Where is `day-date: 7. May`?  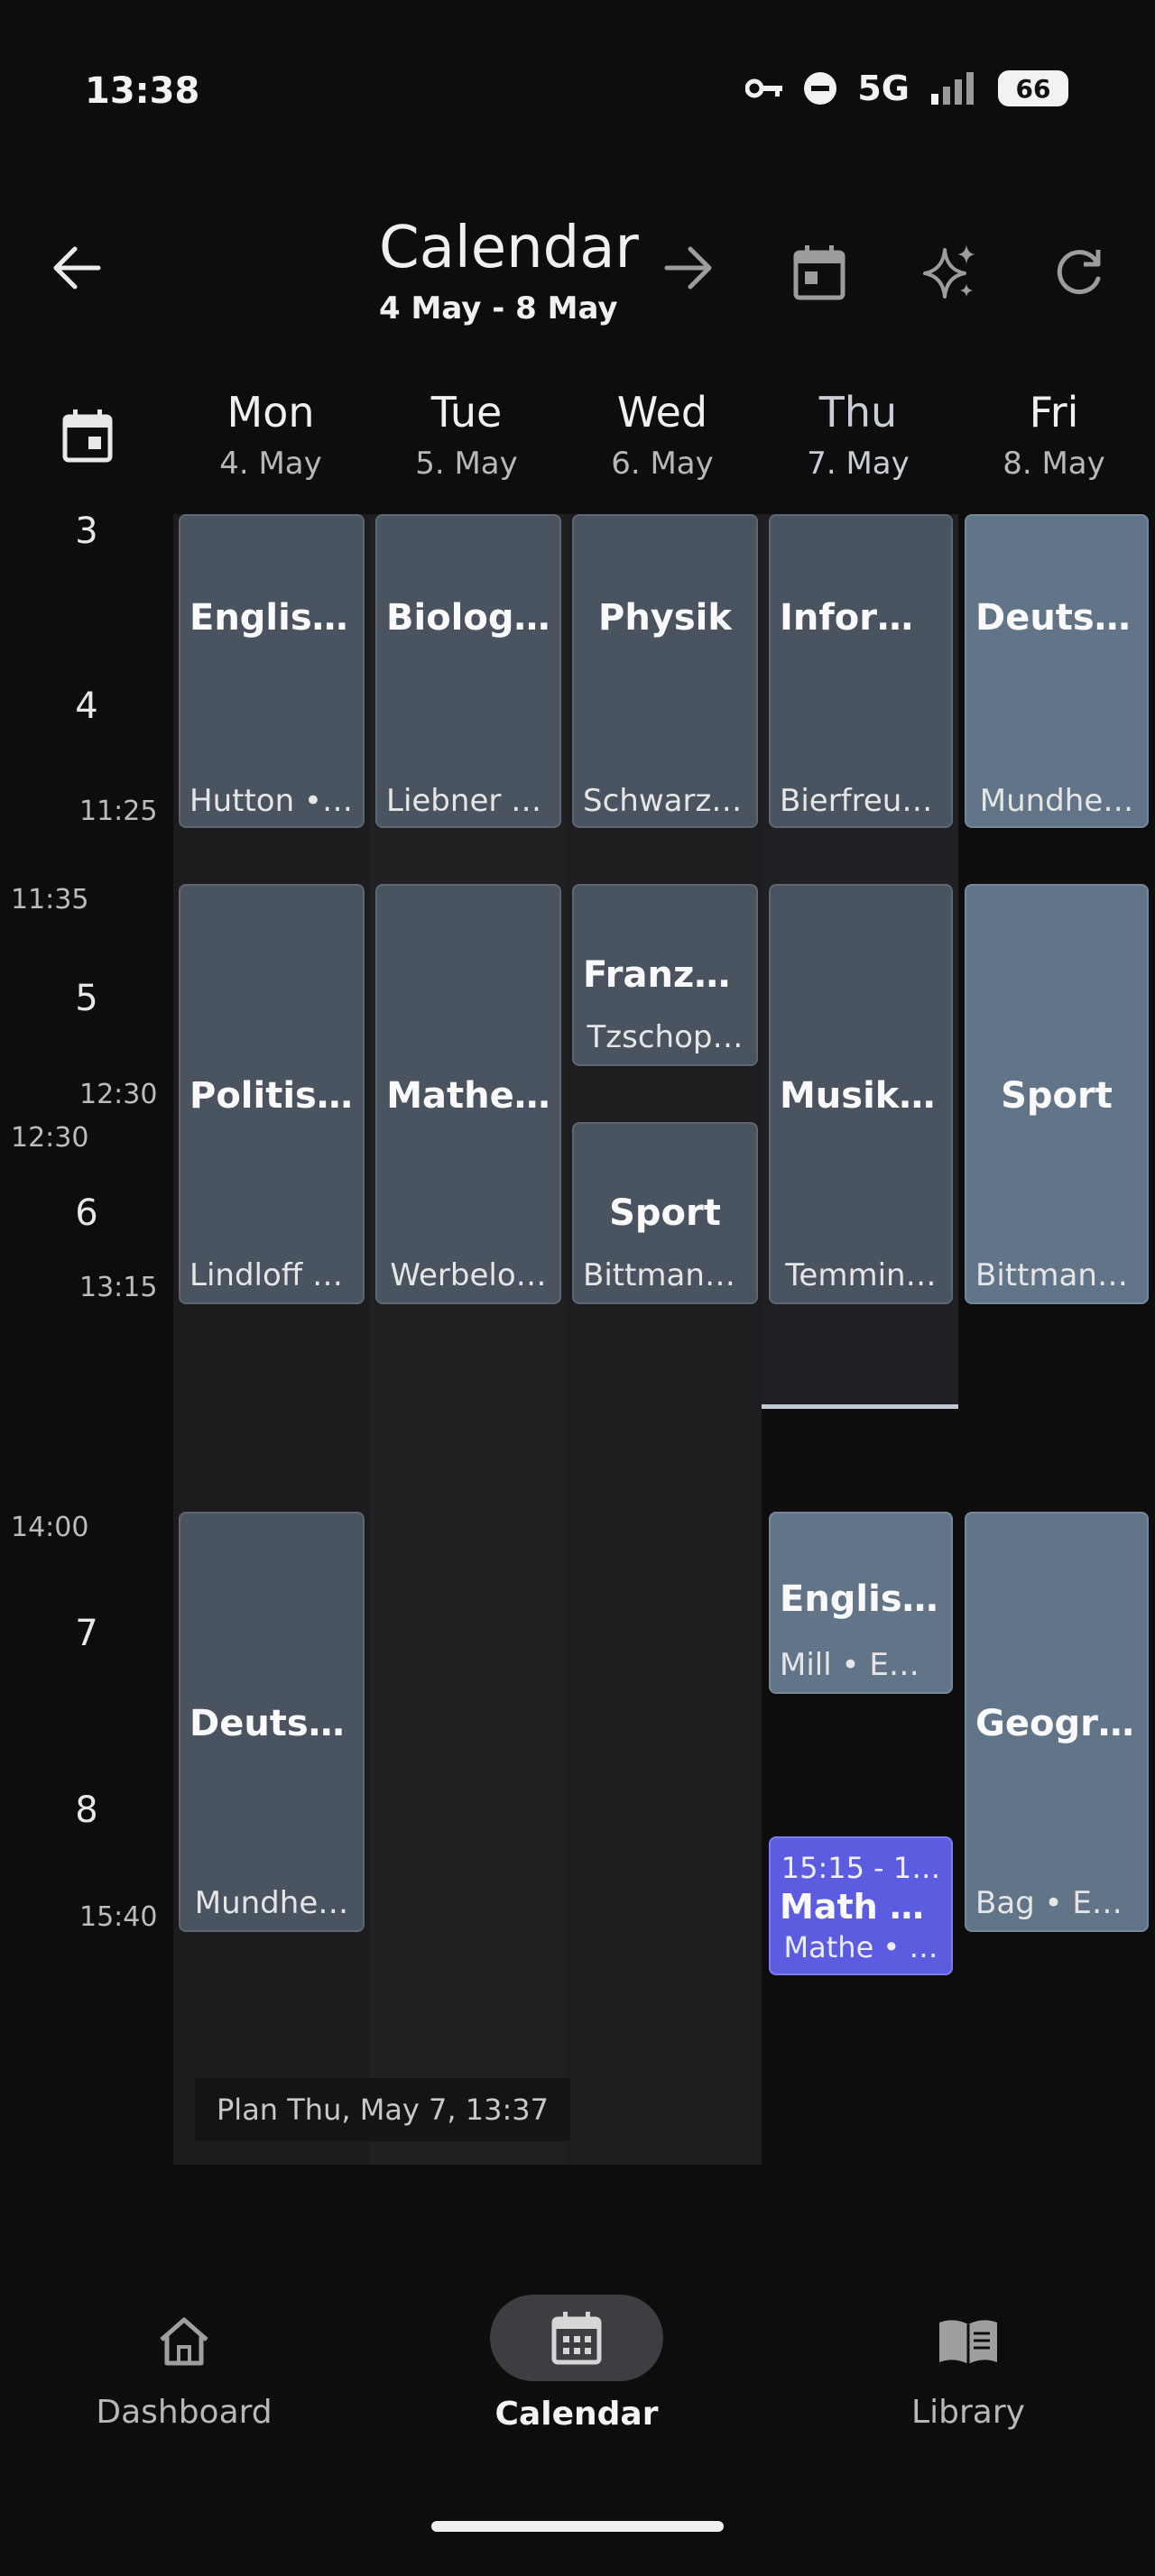 day-date: 7. May is located at coordinates (858, 464).